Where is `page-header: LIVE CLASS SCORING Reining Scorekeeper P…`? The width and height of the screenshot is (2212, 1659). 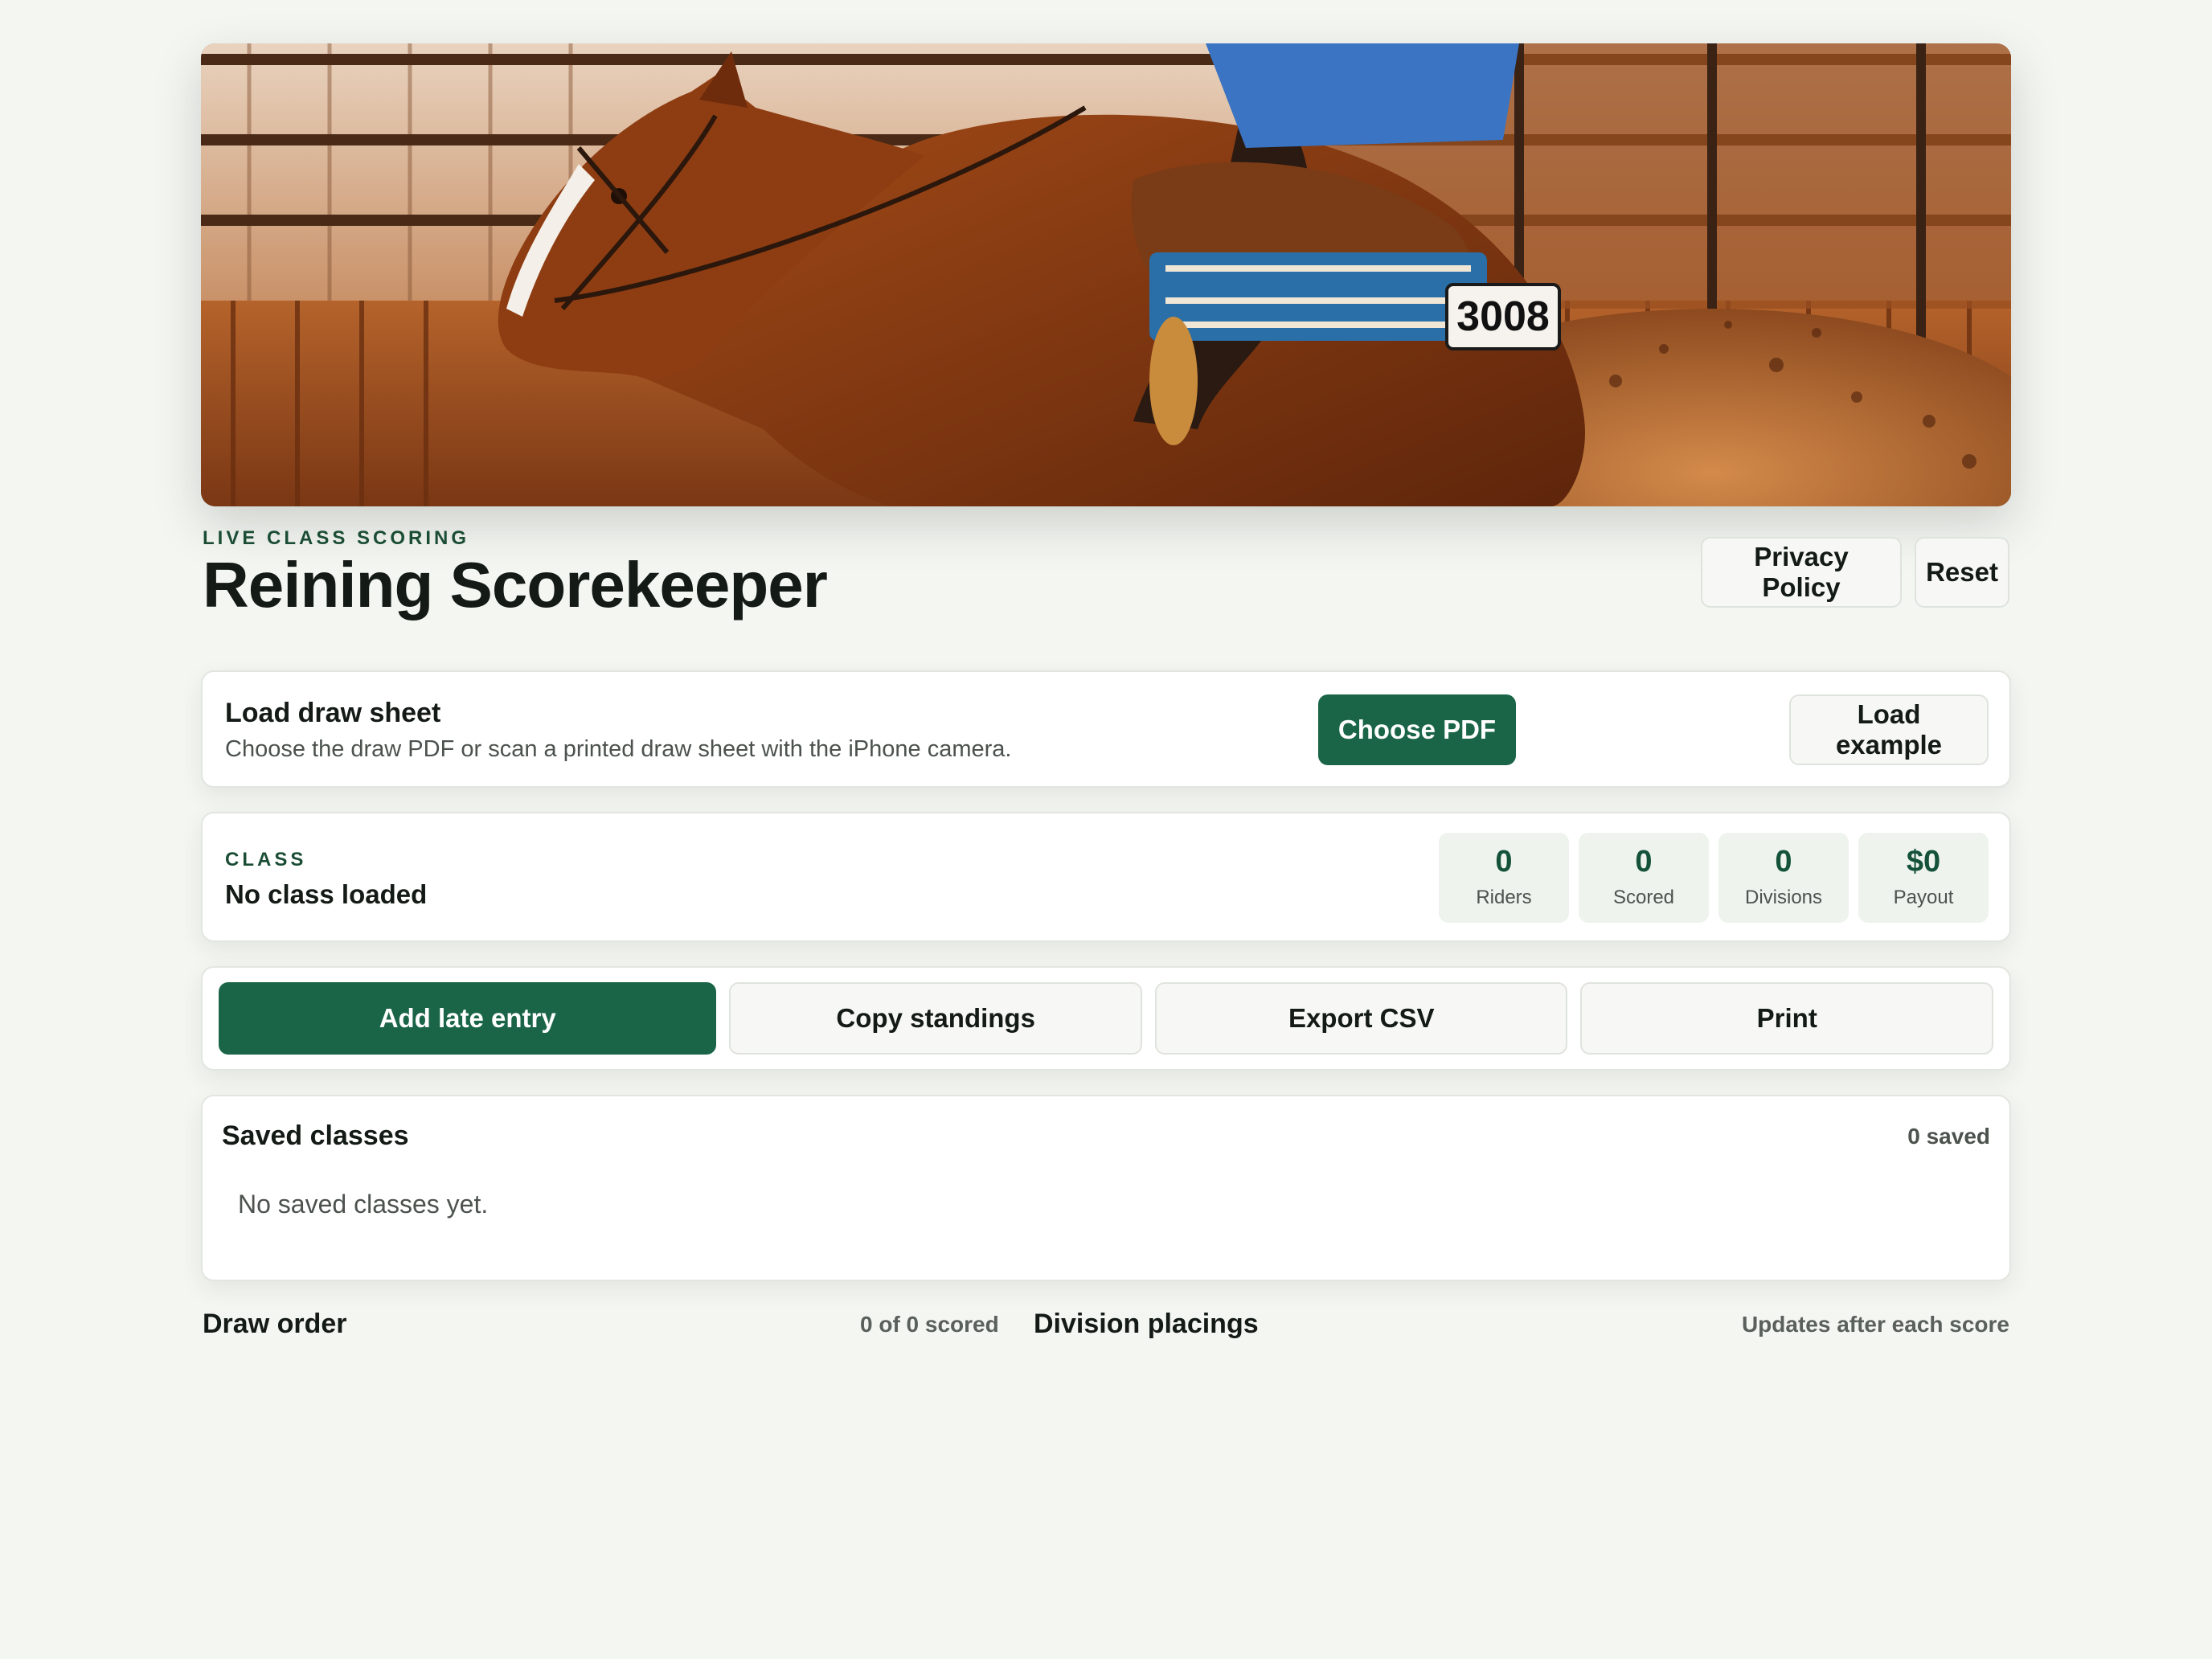 page-header: LIVE CLASS SCORING Reining Scorekeeper P… is located at coordinates (1106, 588).